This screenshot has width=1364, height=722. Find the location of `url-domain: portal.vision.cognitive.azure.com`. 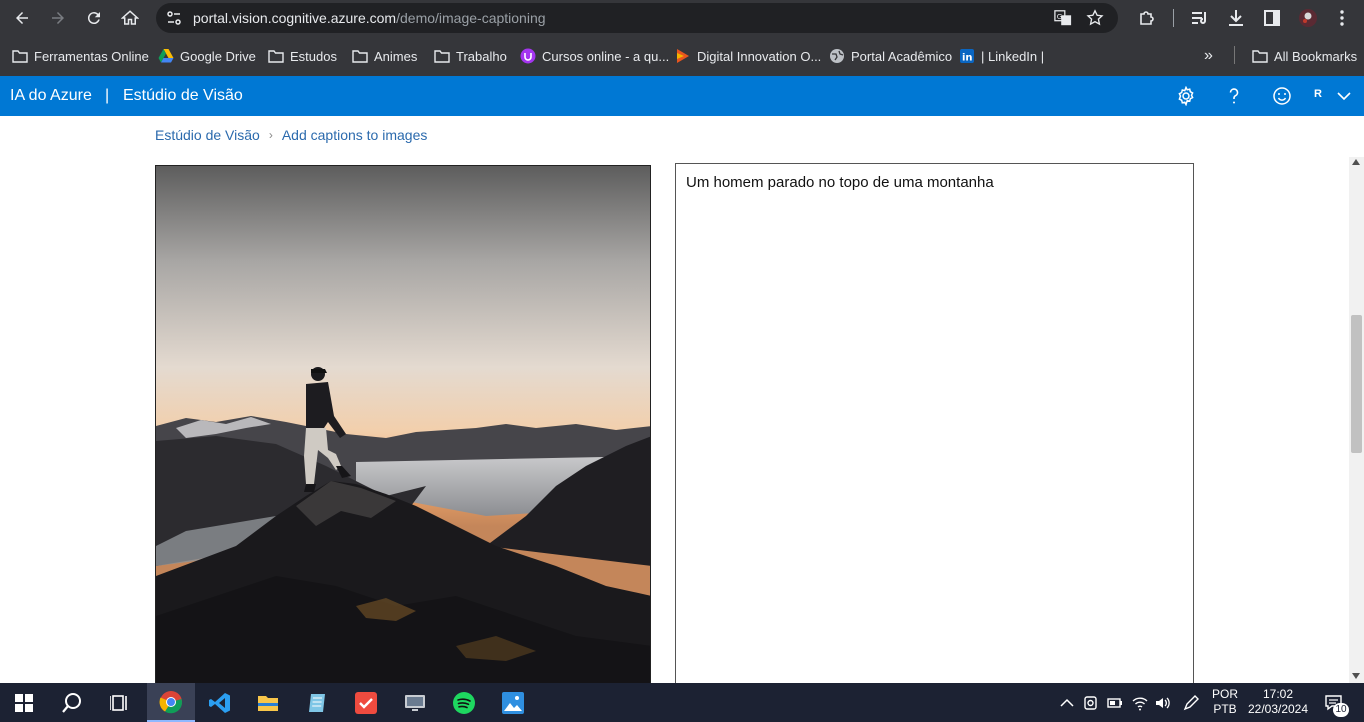

url-domain: portal.vision.cognitive.azure.com is located at coordinates (295, 18).